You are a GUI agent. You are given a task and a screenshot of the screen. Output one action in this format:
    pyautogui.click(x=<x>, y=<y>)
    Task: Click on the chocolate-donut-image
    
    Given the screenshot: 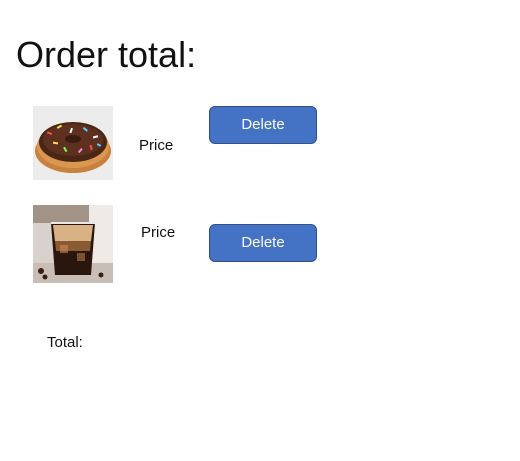 What is the action you would take?
    pyautogui.click(x=73, y=143)
    